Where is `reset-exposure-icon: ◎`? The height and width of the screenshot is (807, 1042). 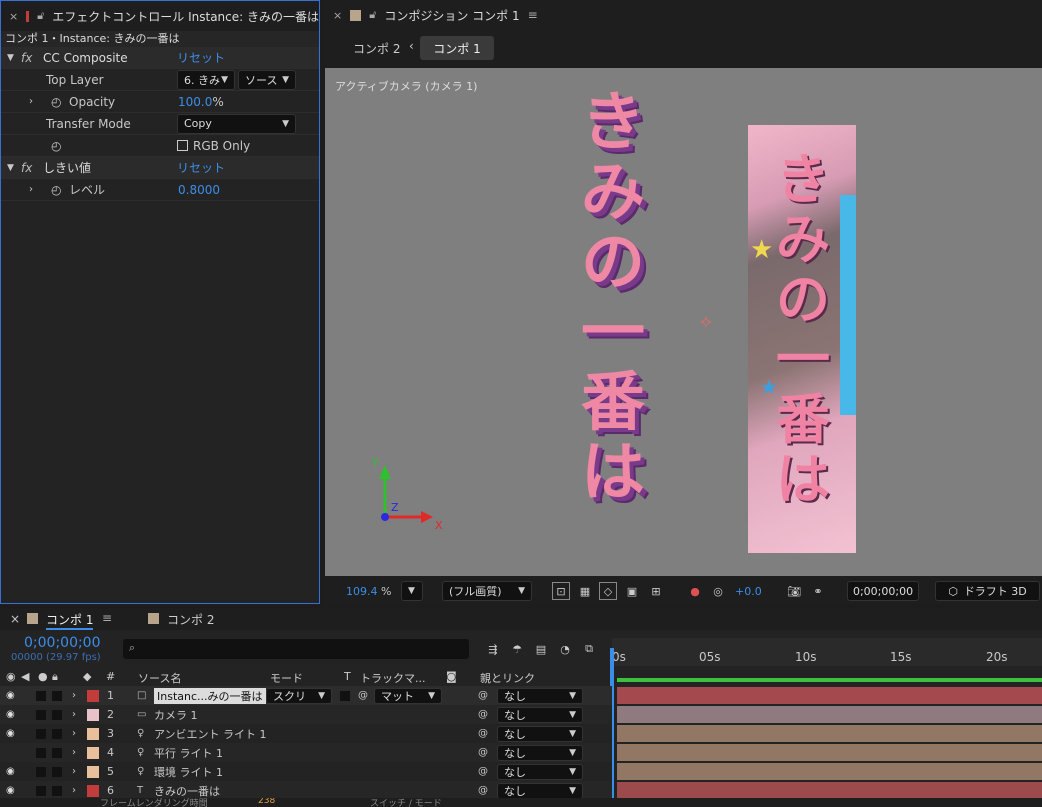 reset-exposure-icon: ◎ is located at coordinates (718, 591).